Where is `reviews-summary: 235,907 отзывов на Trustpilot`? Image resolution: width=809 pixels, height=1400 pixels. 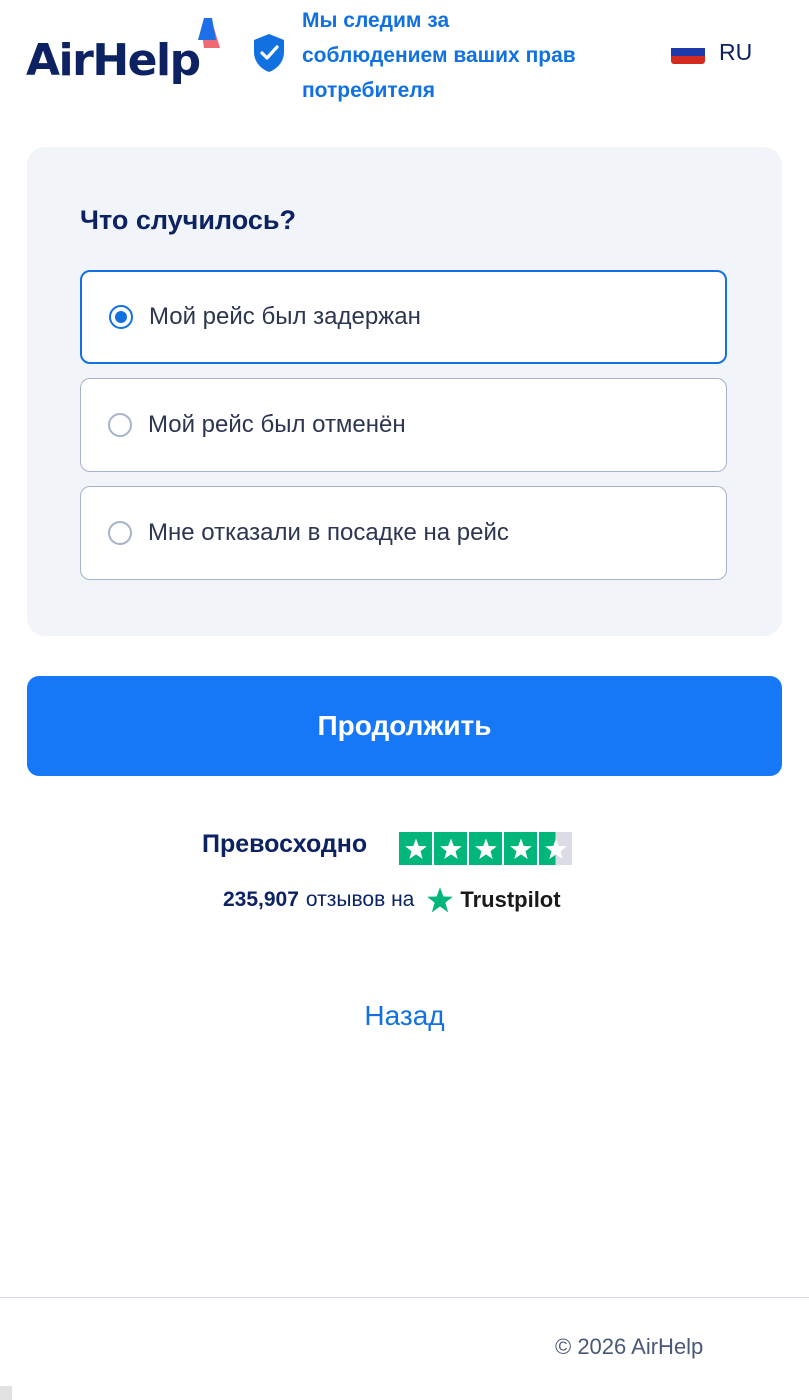
reviews-summary: 235,907 отзывов на Trustpilot is located at coordinates (392, 900).